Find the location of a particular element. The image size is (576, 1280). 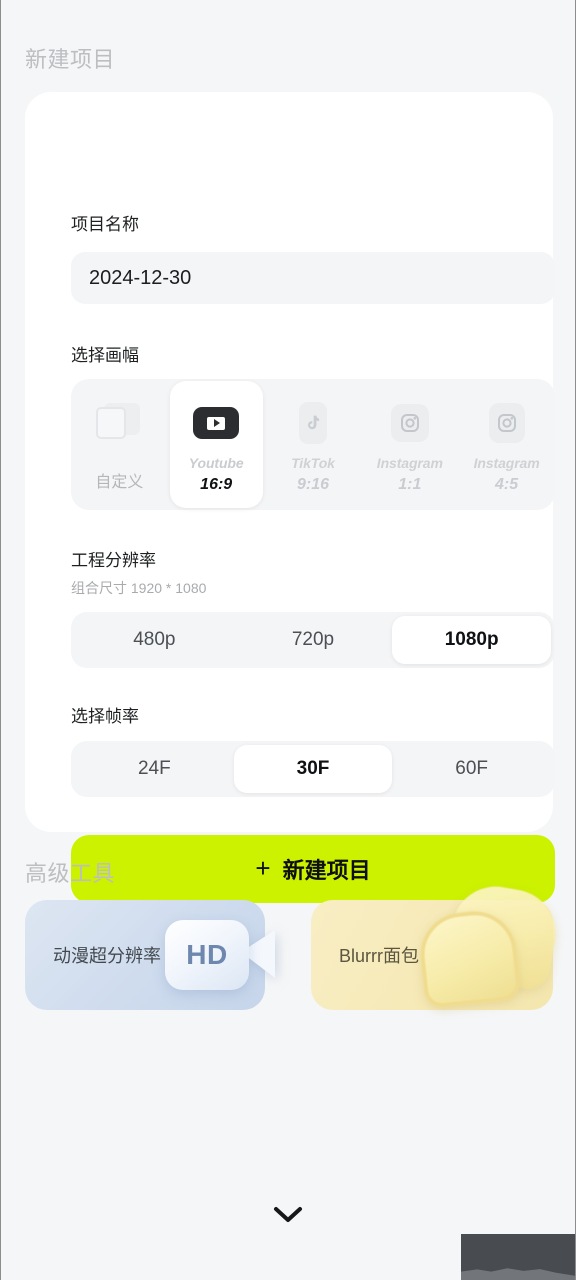

hd-badge-label: HD is located at coordinates (207, 954).